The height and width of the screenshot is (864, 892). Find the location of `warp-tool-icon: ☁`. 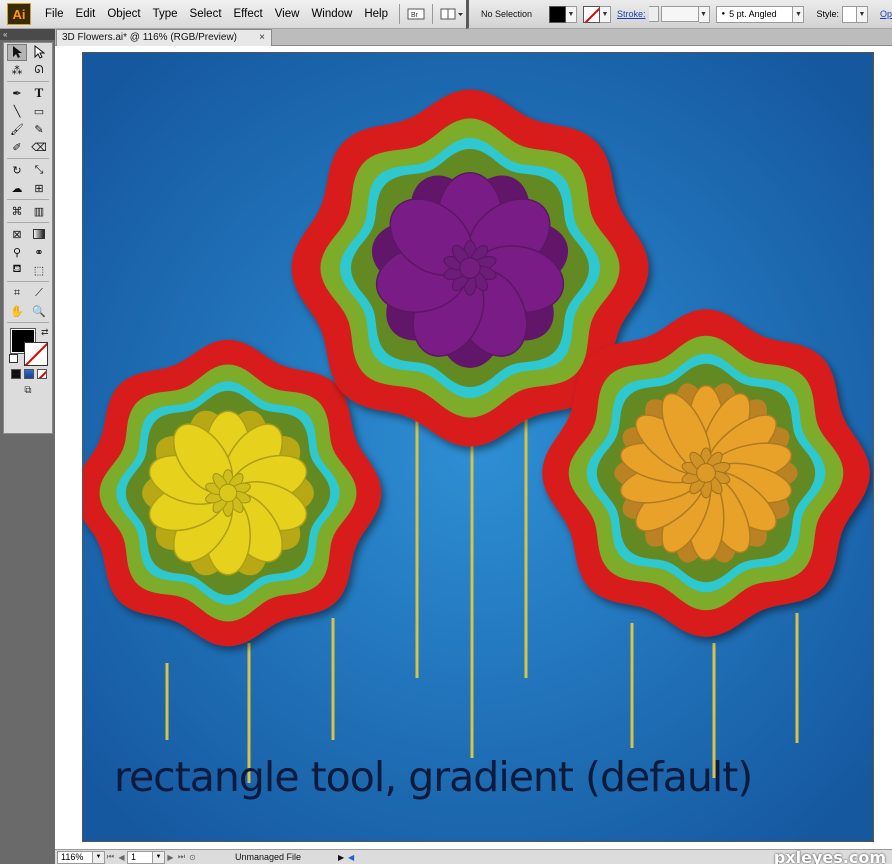

warp-tool-icon: ☁ is located at coordinates (17, 188).